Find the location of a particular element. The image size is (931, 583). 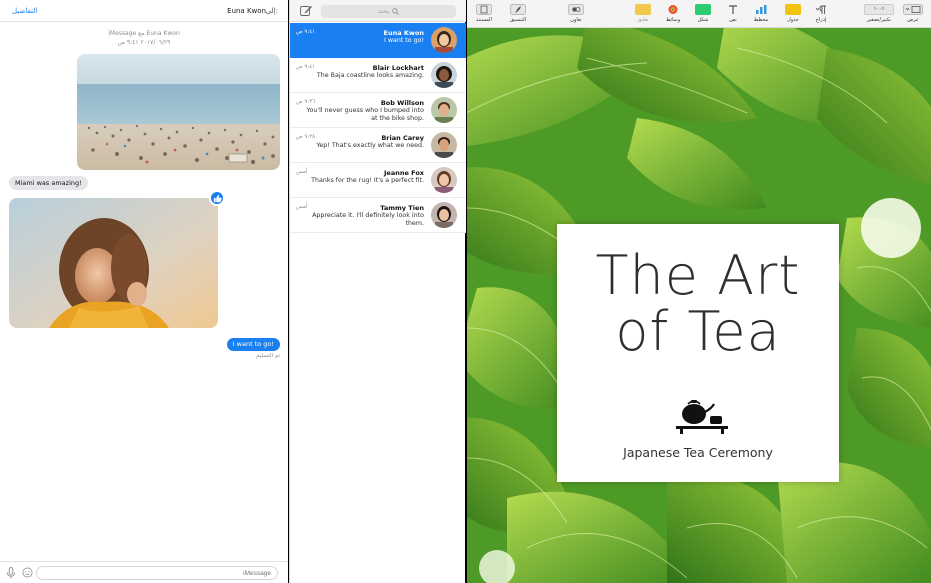

sent-message-bubble: I want to go! is located at coordinates (253, 344).